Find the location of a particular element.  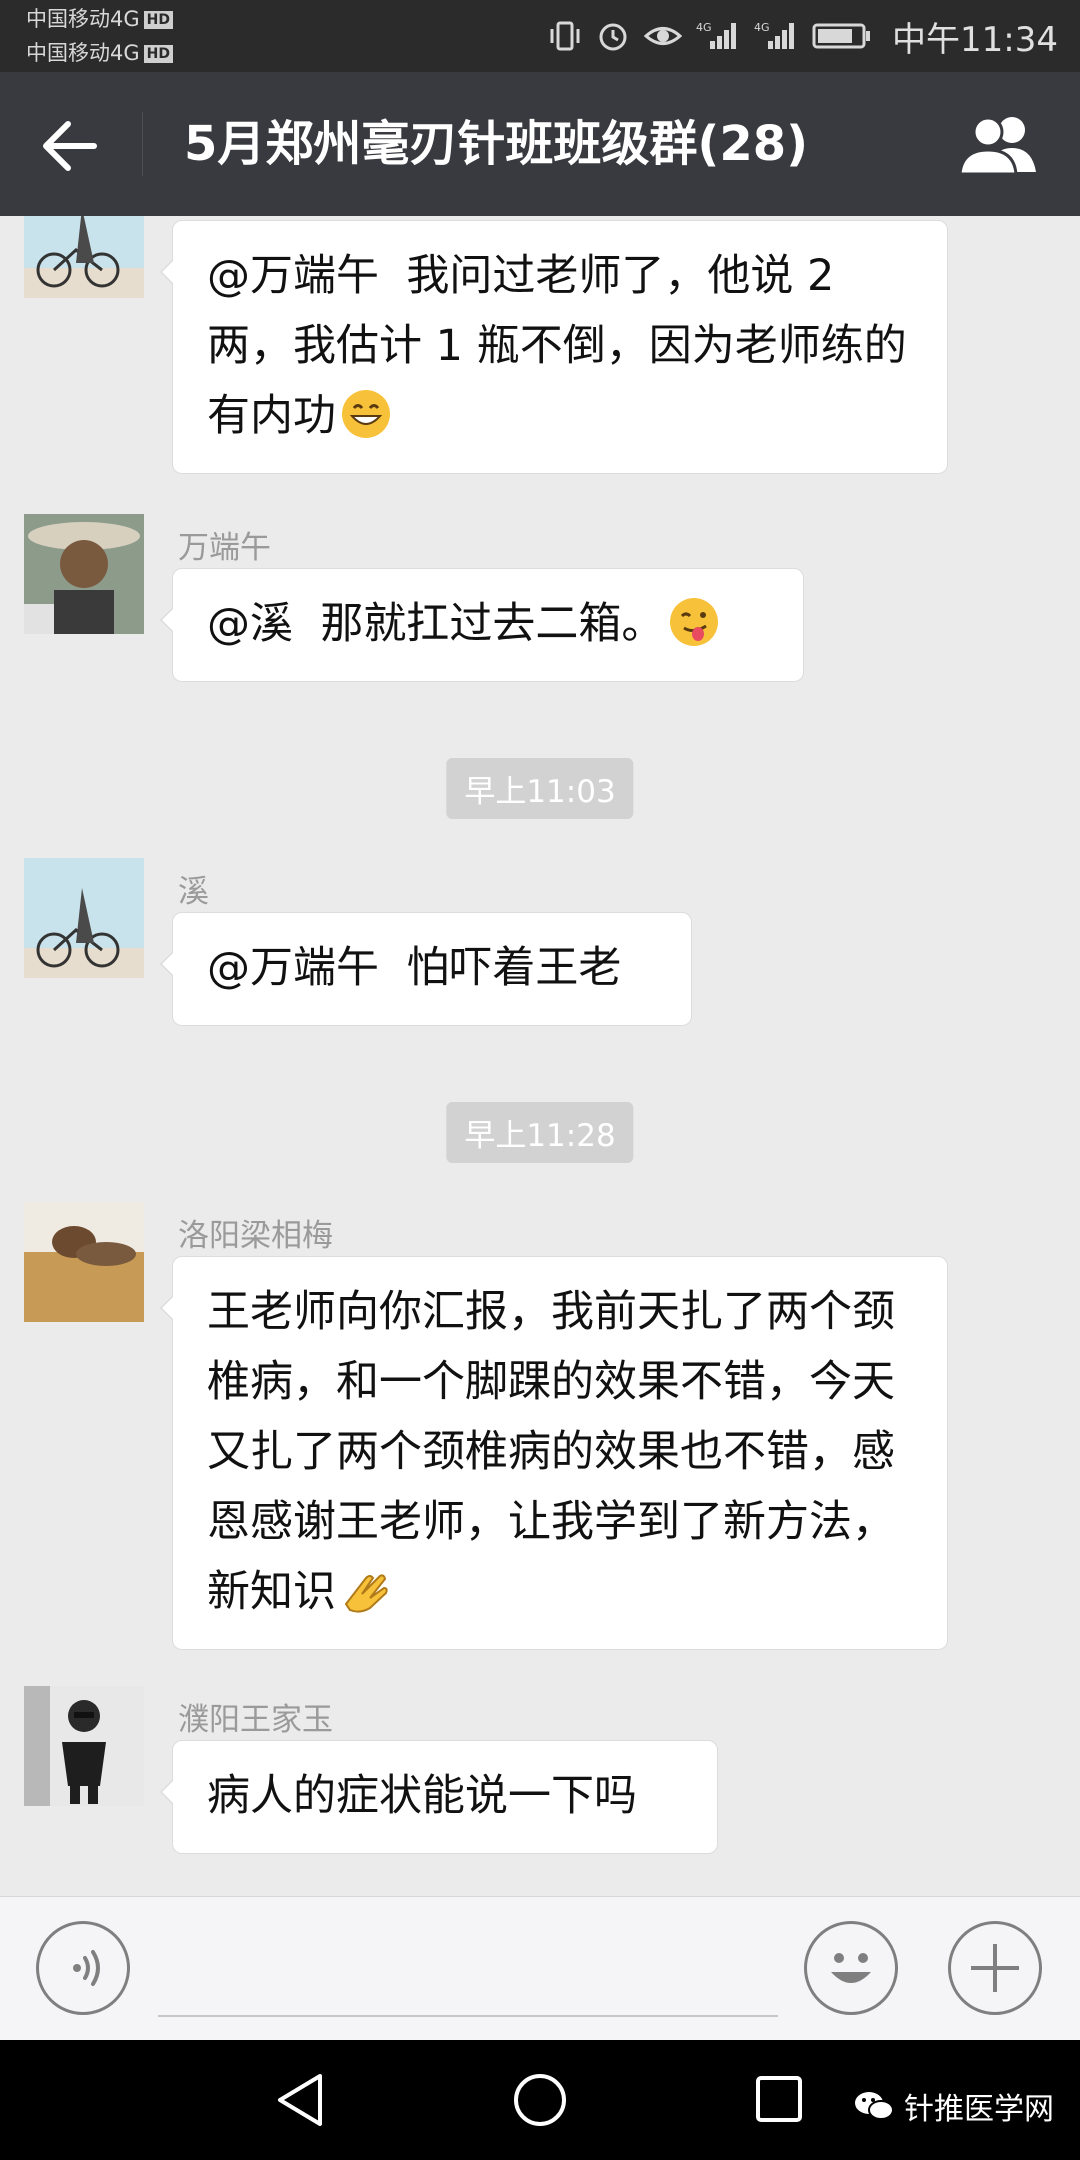

message-input is located at coordinates (468, 2016).